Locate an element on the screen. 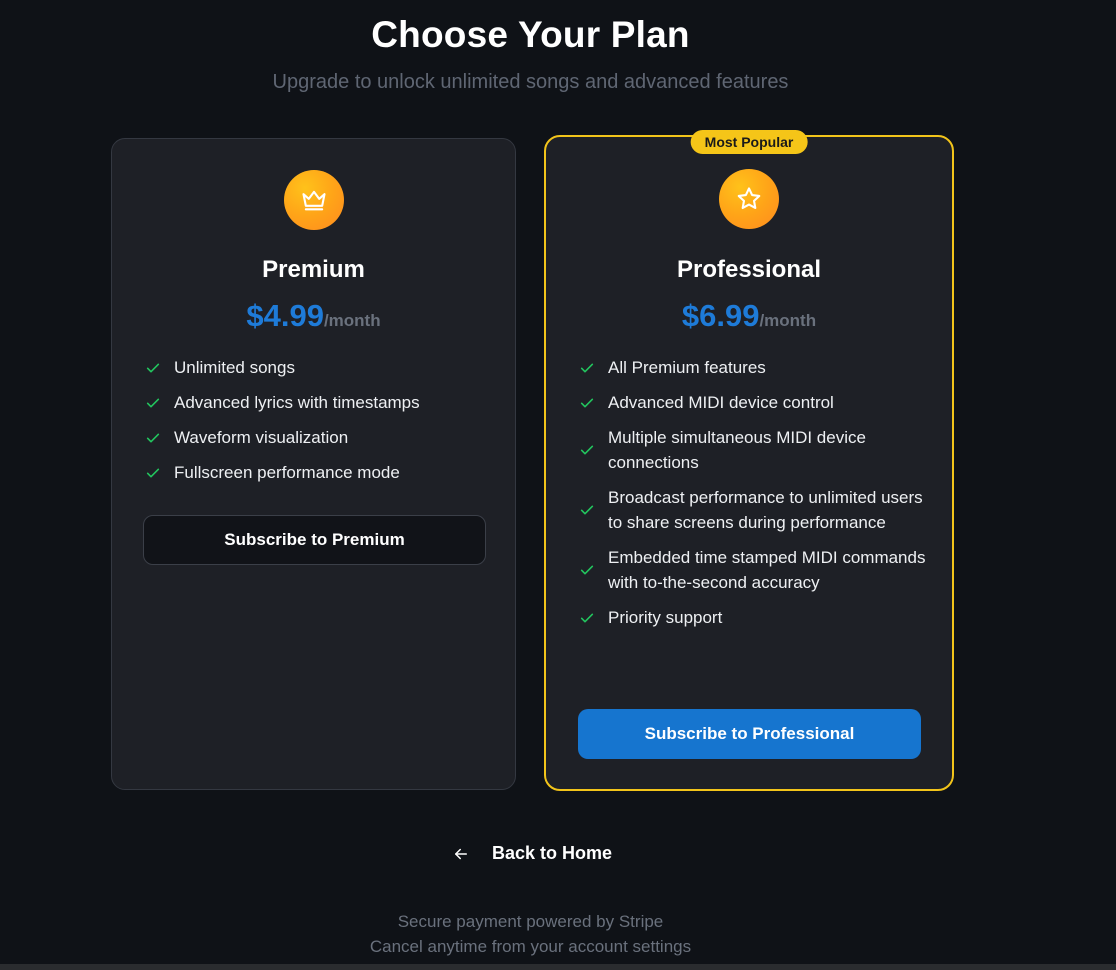  page-title: Choose Your Plan is located at coordinates (530, 34).